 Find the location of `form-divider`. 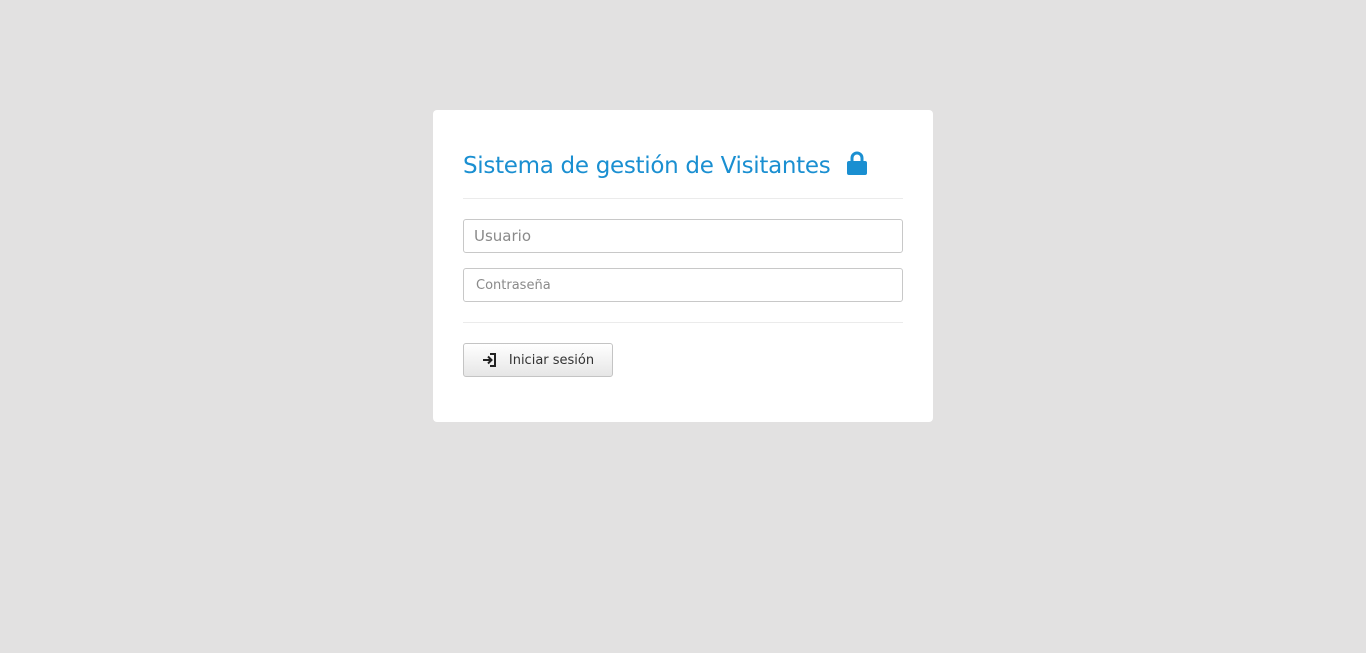

form-divider is located at coordinates (683, 322).